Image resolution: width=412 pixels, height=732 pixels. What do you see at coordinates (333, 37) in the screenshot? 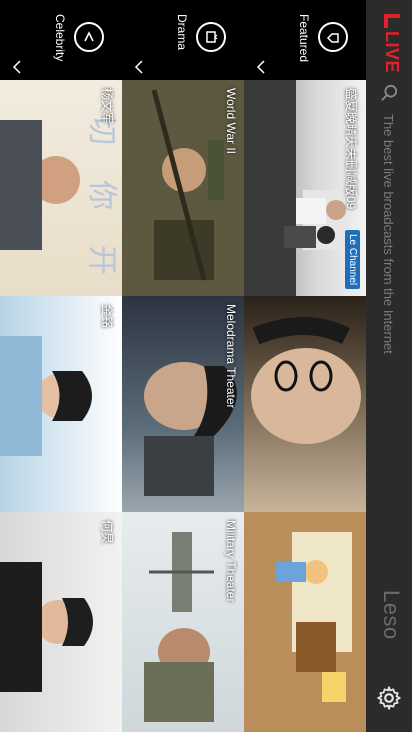
I see `tag-icon` at bounding box center [333, 37].